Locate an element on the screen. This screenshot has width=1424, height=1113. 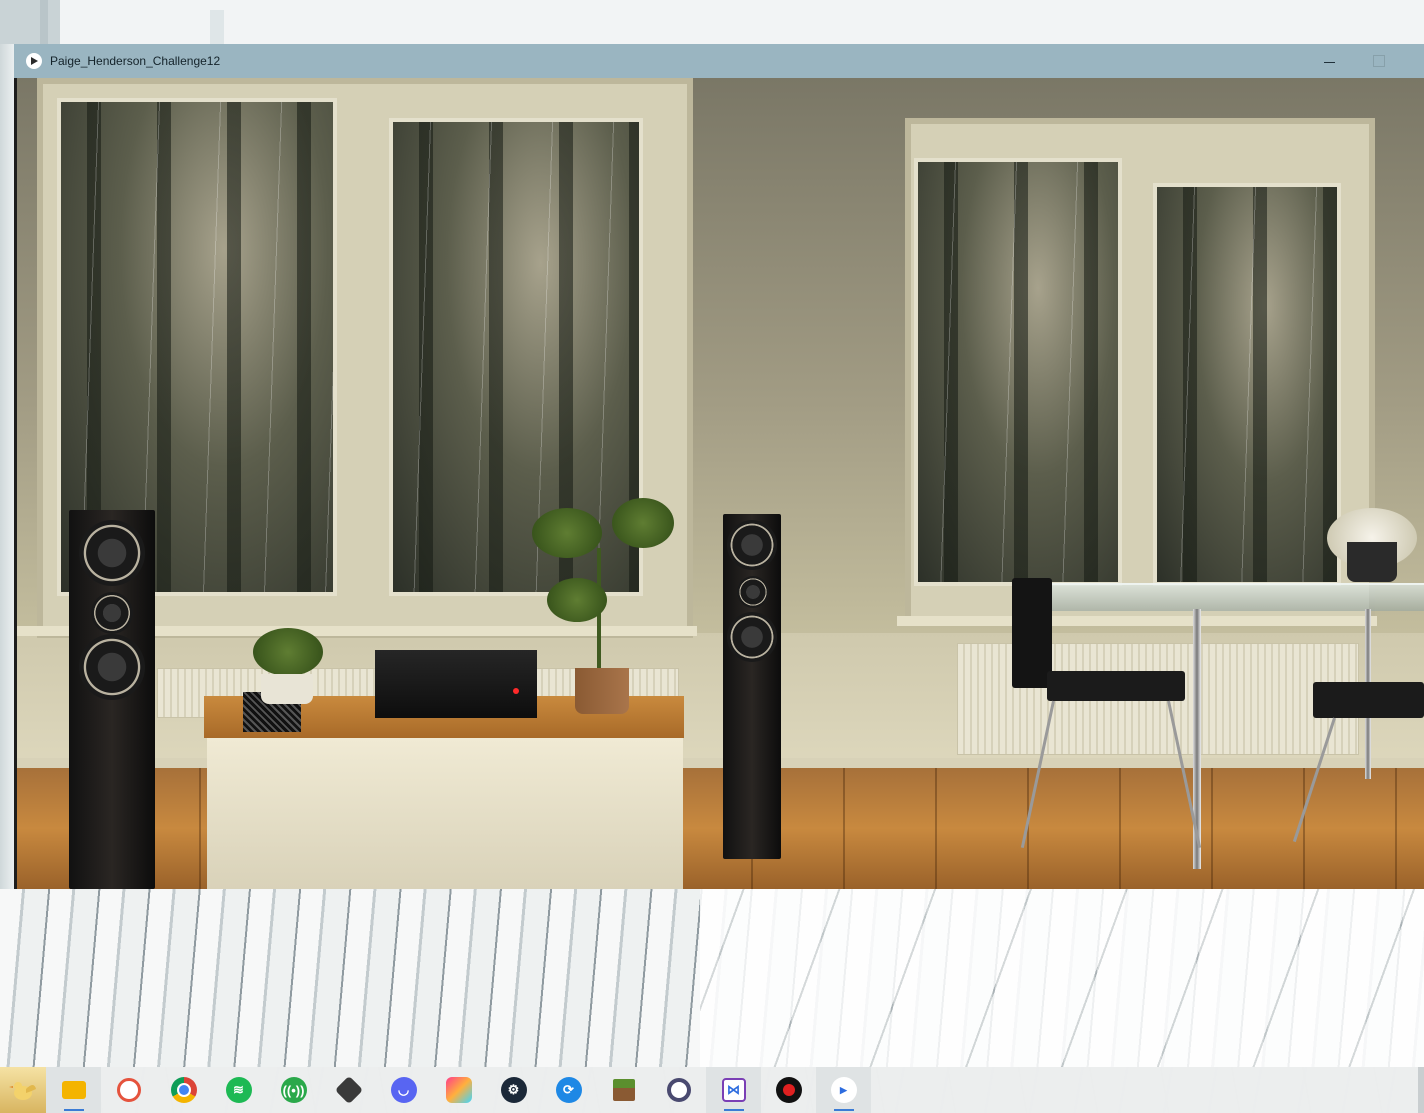
orchid-pot is located at coordinates (1372, 562).